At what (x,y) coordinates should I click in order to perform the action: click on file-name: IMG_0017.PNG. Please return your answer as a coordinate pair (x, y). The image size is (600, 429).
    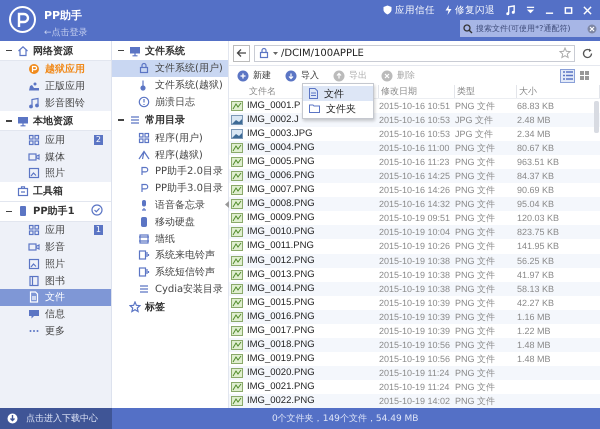
    Looking at the image, I should click on (281, 331).